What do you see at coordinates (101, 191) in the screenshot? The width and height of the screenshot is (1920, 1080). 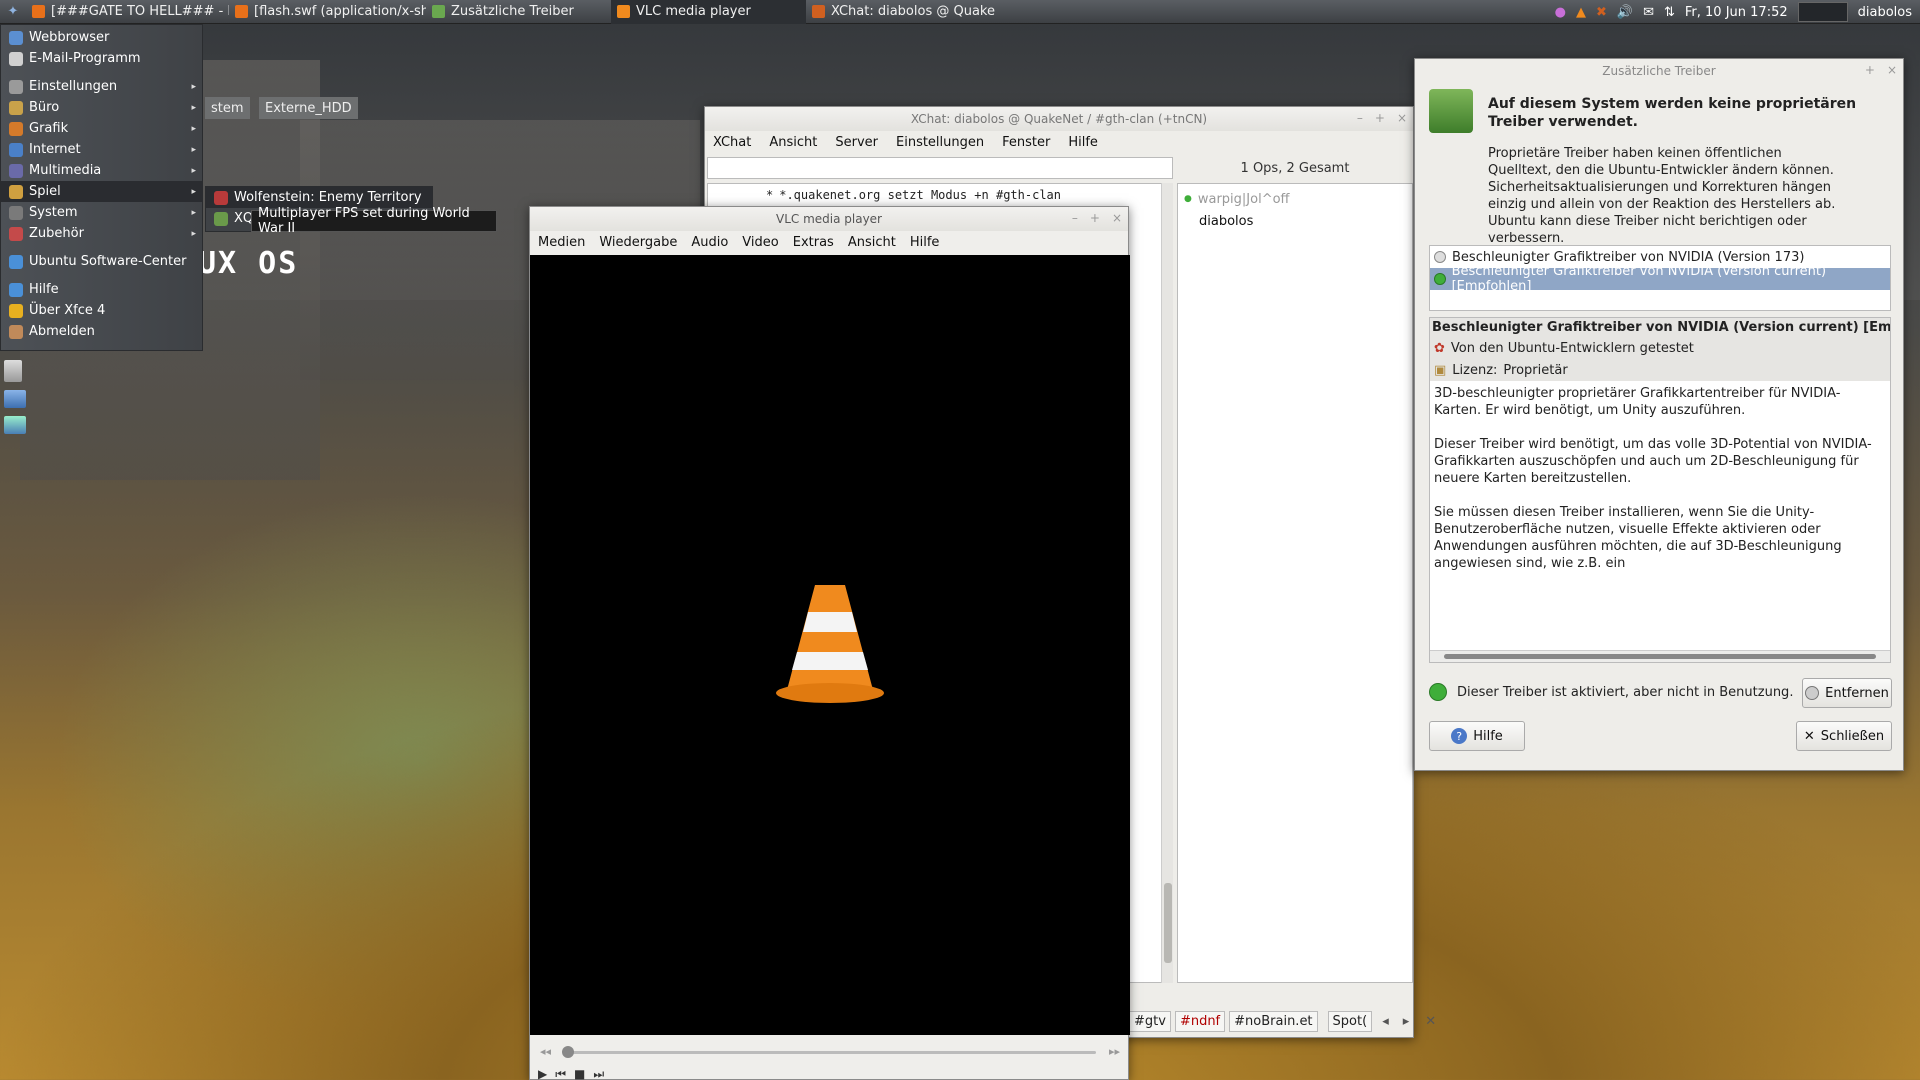 I see `menu-item: Spiel ▸` at bounding box center [101, 191].